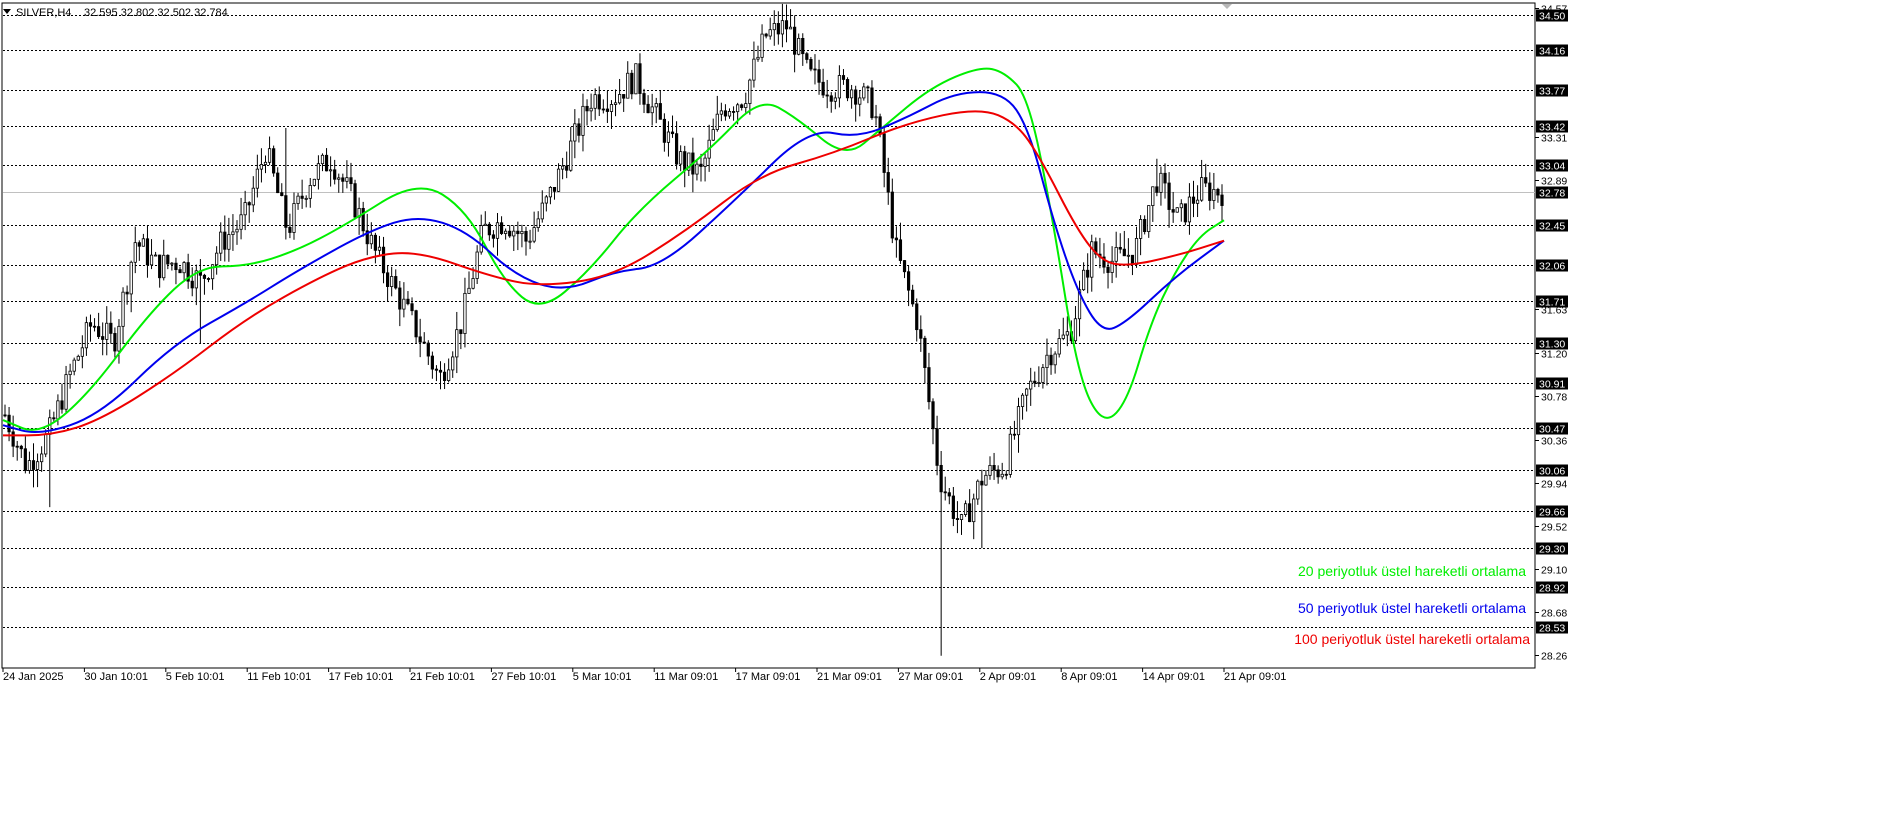 This screenshot has width=1878, height=820. What do you see at coordinates (1552, 92) in the screenshot?
I see `level-value: 33.77` at bounding box center [1552, 92].